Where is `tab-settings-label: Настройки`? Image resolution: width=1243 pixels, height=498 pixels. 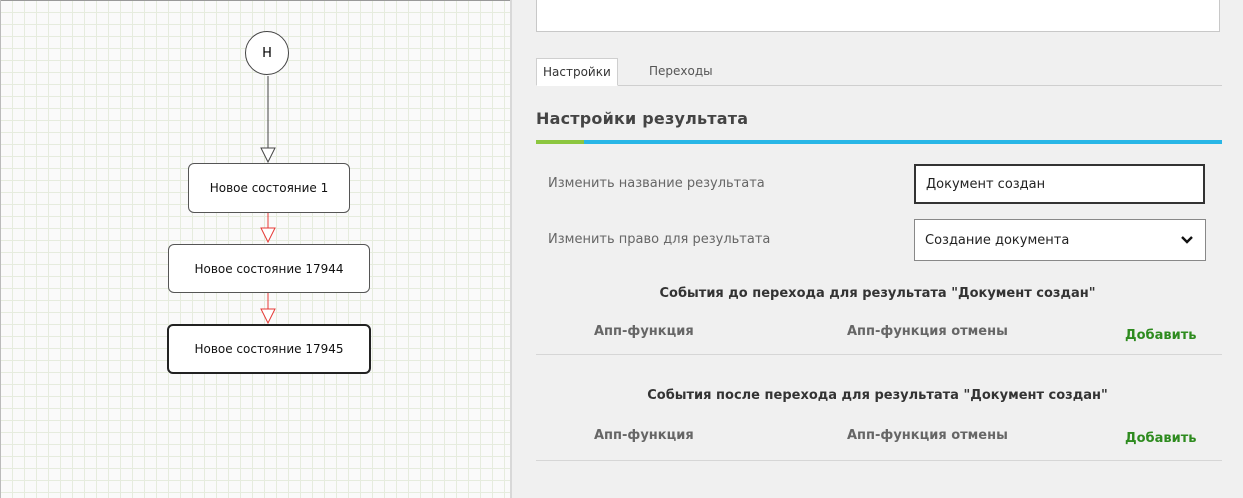
tab-settings-label: Настройки is located at coordinates (577, 72).